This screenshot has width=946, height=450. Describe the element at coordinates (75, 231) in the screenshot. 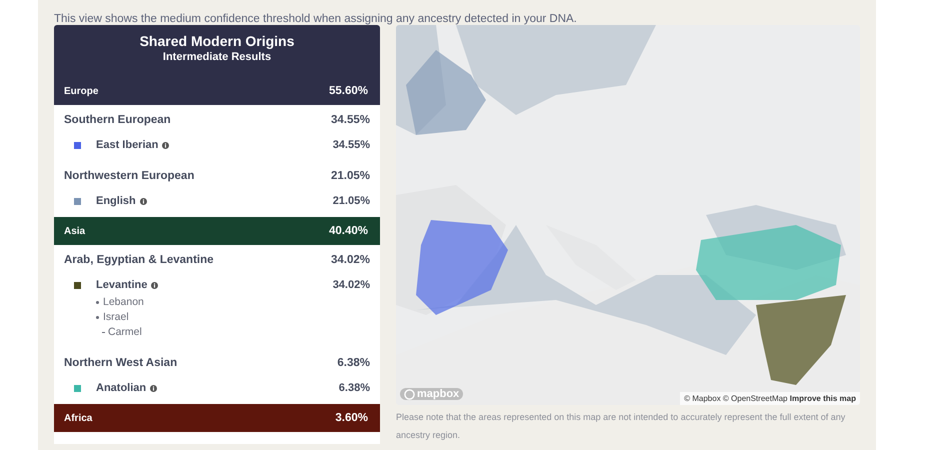

I see `region-name: Asia` at that location.